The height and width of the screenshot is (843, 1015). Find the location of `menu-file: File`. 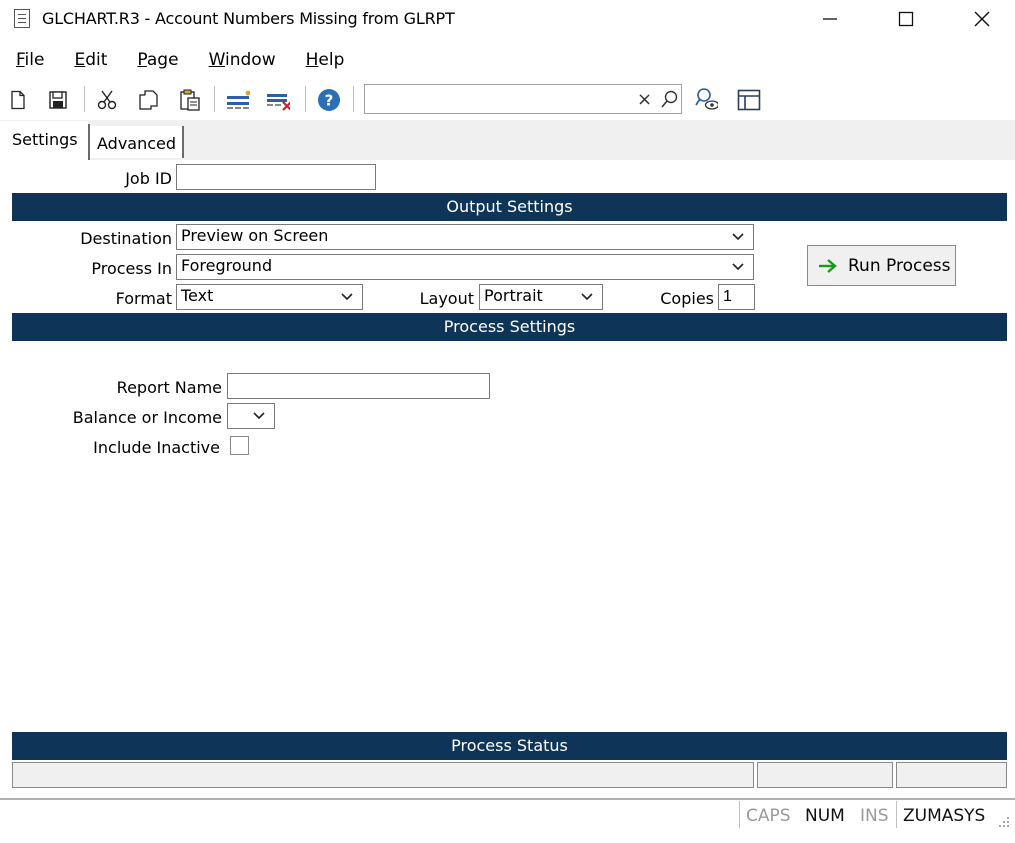

menu-file: File is located at coordinates (30, 60).